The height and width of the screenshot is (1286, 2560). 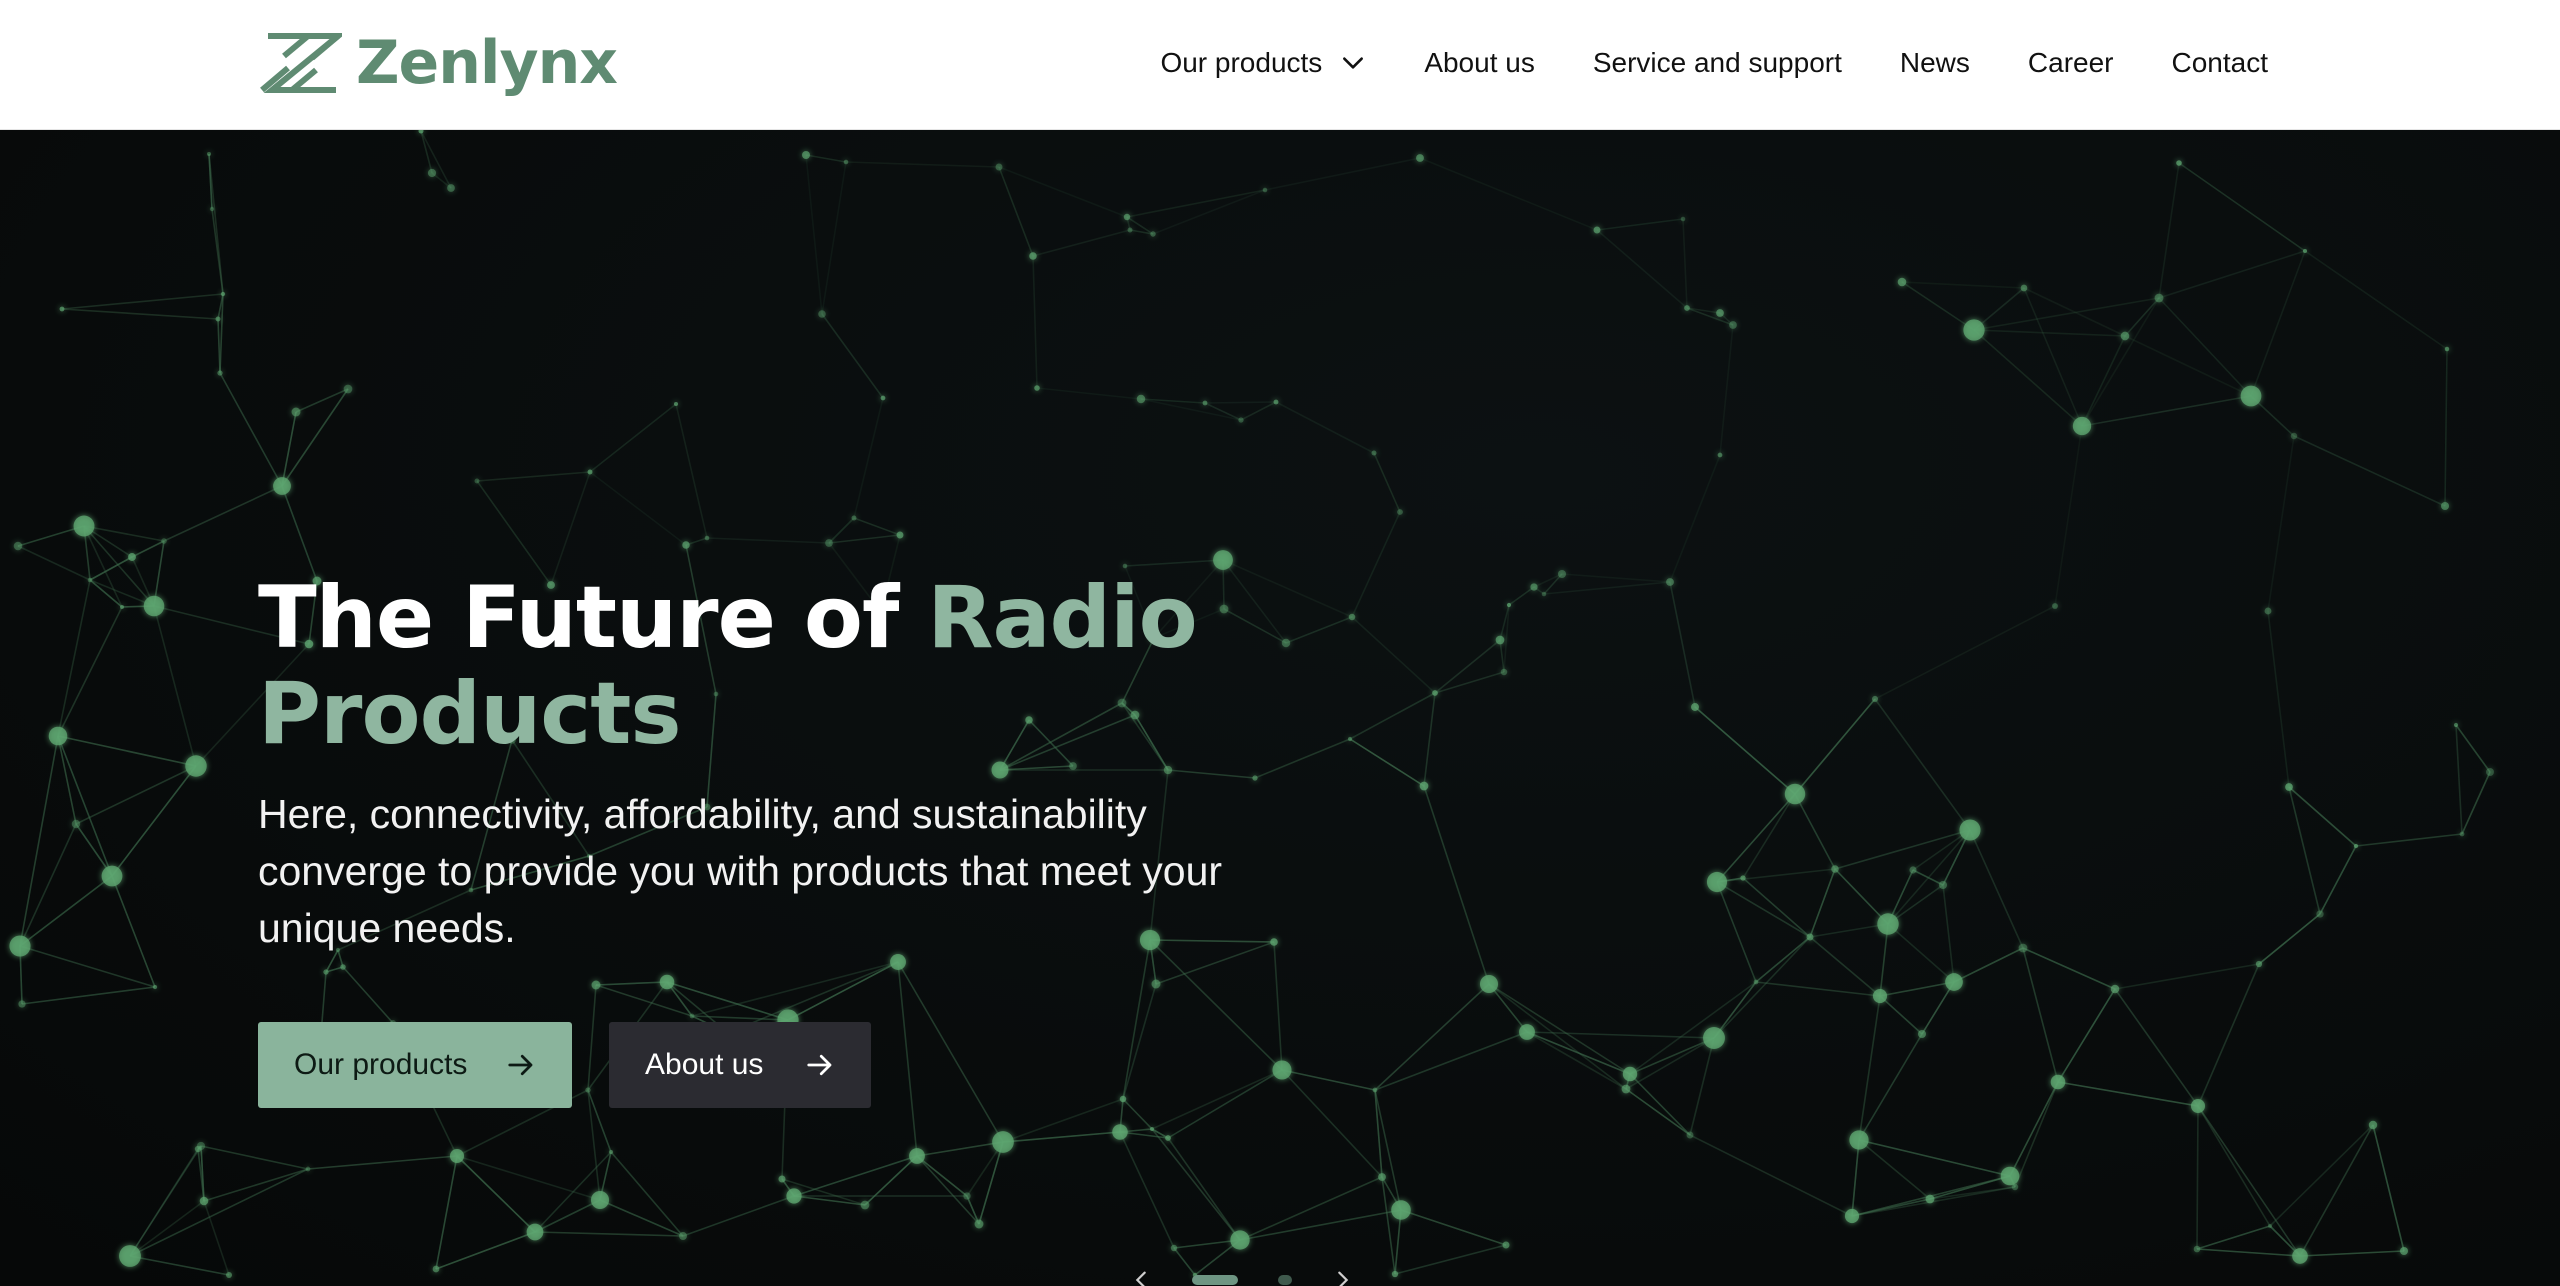 I want to click on nav-item-contact: Contact, so click(x=2220, y=63).